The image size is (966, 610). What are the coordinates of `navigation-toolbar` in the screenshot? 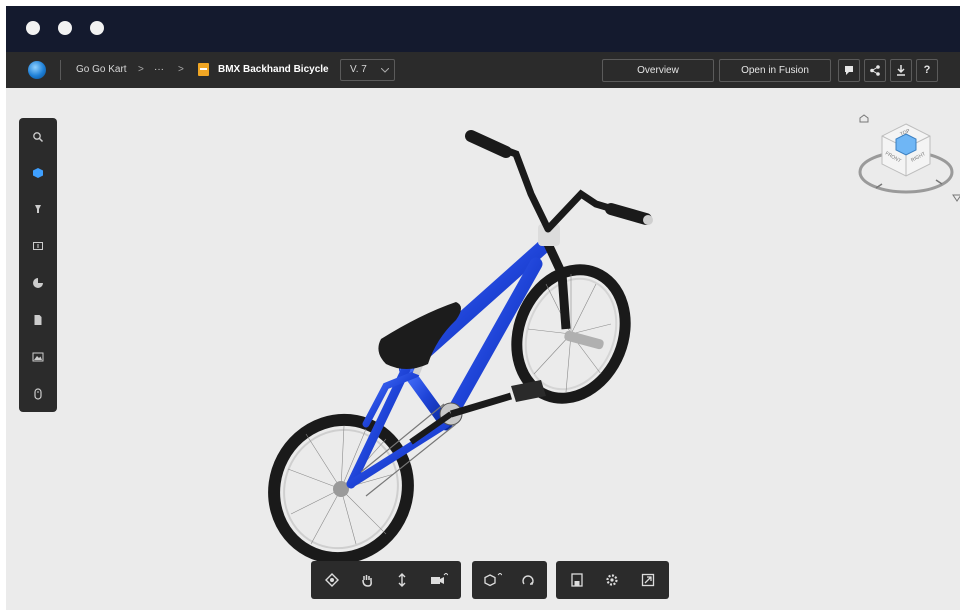 It's located at (386, 580).